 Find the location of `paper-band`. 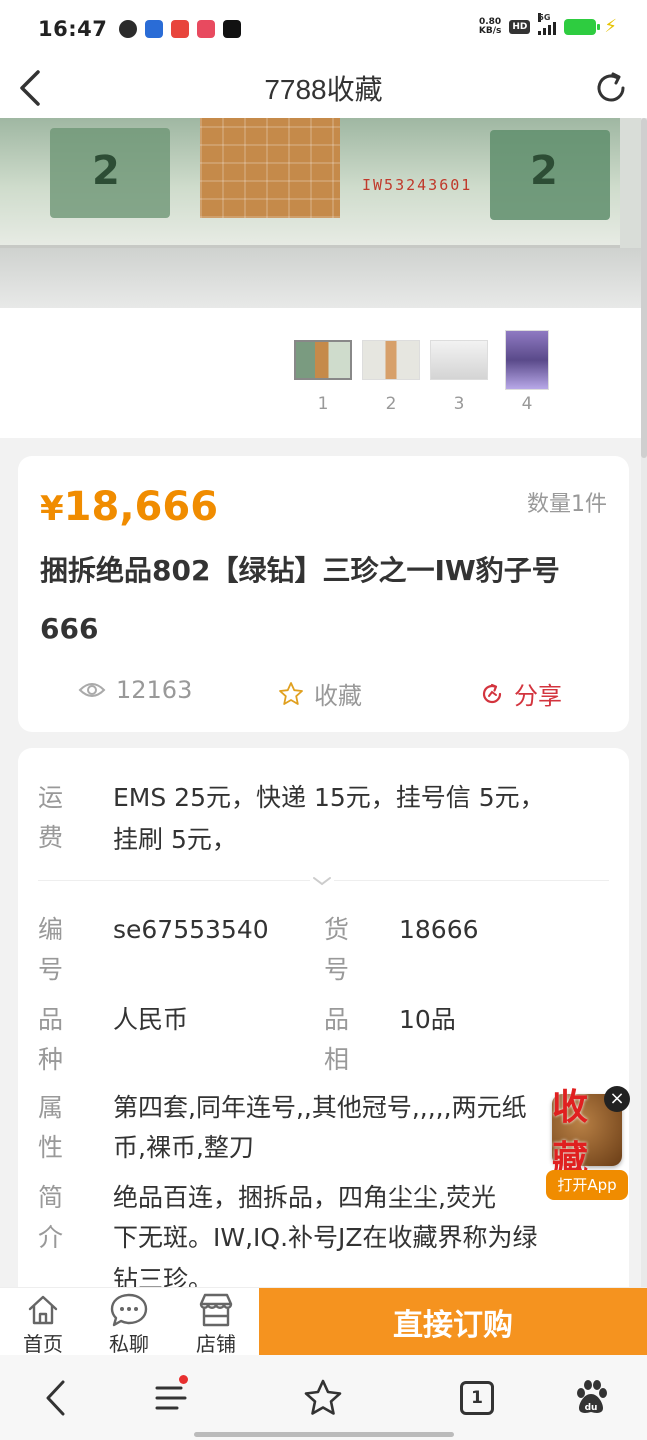

paper-band is located at coordinates (270, 168).